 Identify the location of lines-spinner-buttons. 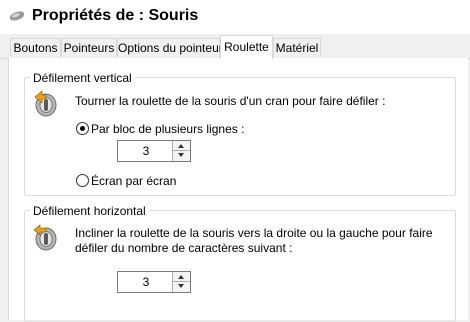
(181, 151).